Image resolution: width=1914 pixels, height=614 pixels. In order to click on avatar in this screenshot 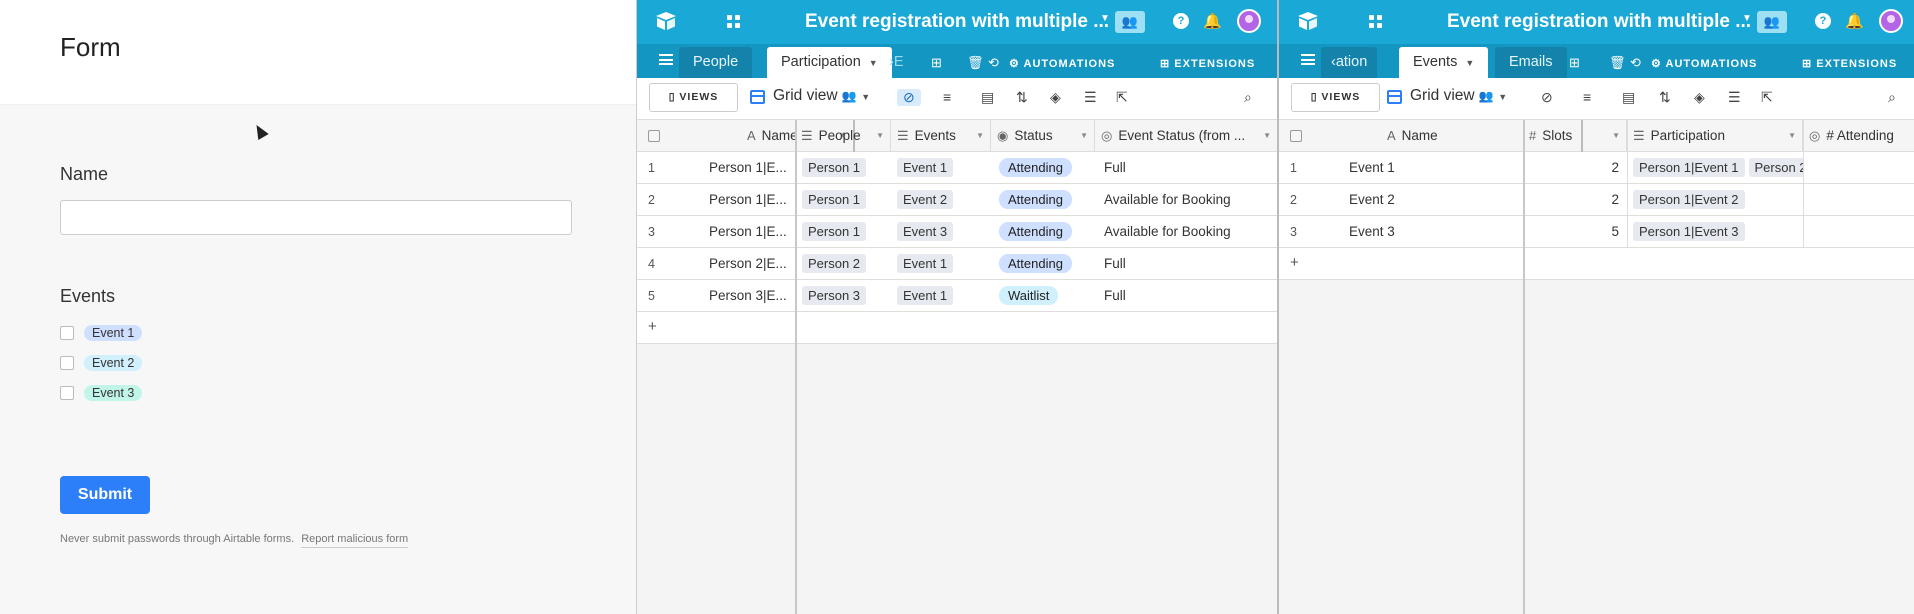, I will do `click(1249, 21)`.